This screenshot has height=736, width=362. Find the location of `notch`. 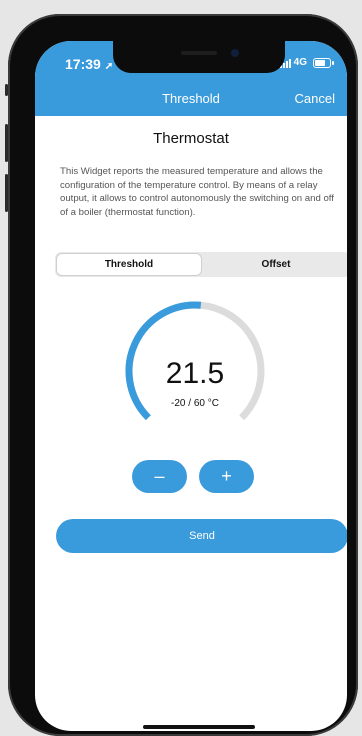

notch is located at coordinates (199, 57).